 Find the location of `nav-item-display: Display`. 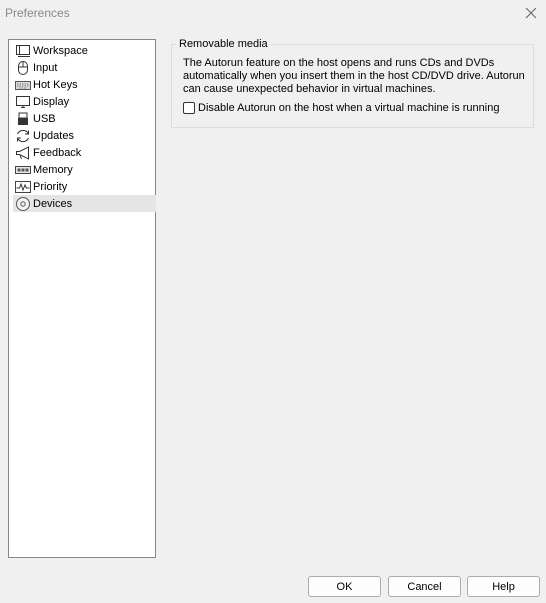

nav-item-display: Display is located at coordinates (84, 101).